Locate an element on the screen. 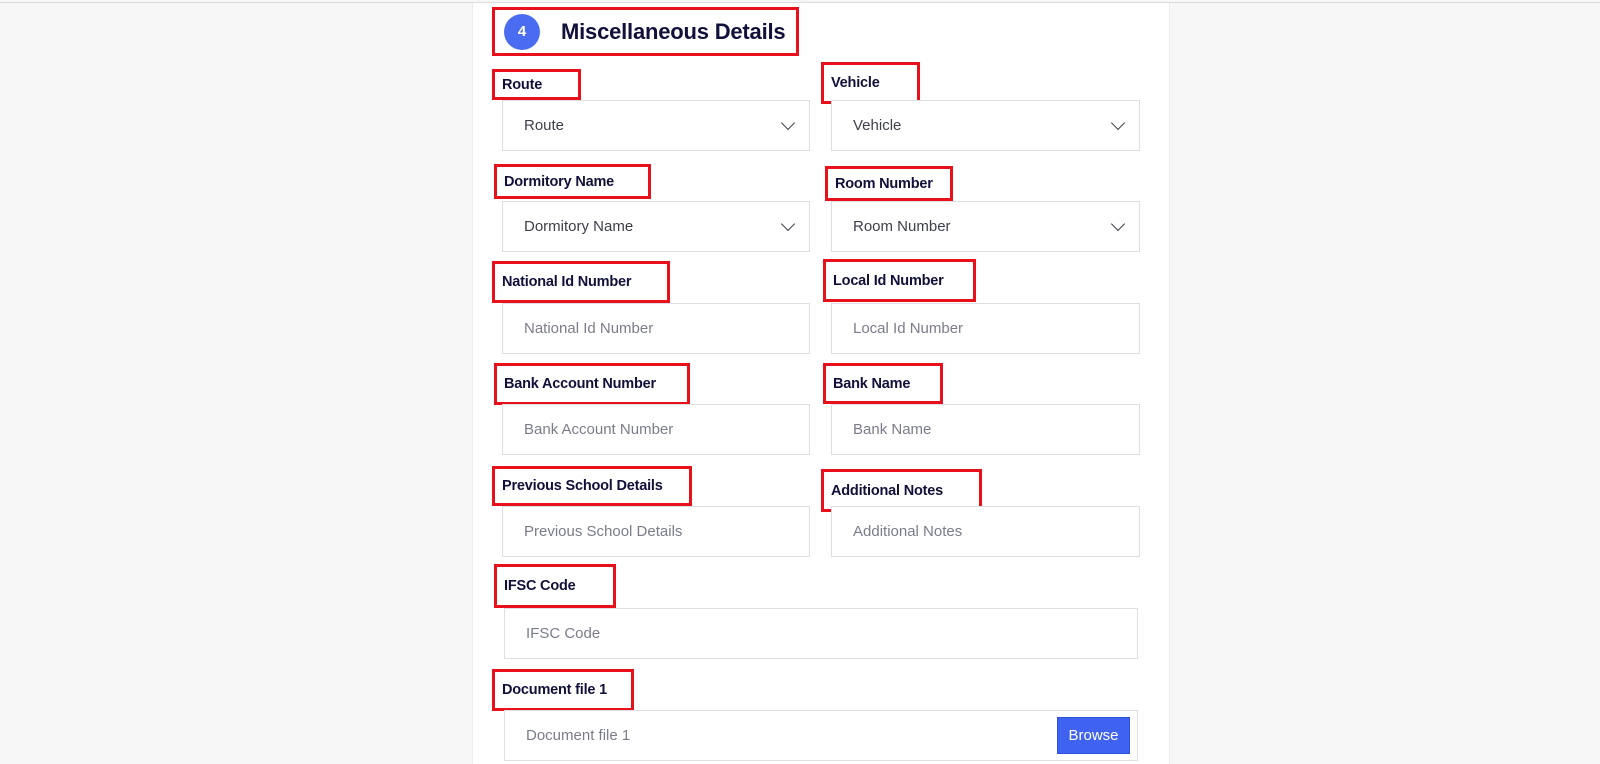  vehicle-select: Vehicle is located at coordinates (985, 125).